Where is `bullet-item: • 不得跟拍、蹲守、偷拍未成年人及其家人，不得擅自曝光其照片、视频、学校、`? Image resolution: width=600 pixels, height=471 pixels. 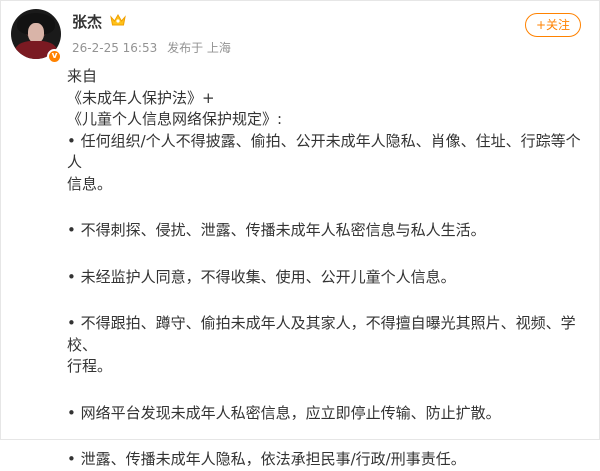 bullet-item: • 不得跟拍、蹲守、偷拍未成年人及其家人，不得擅自曝光其照片、视频、学校、 is located at coordinates (321, 334).